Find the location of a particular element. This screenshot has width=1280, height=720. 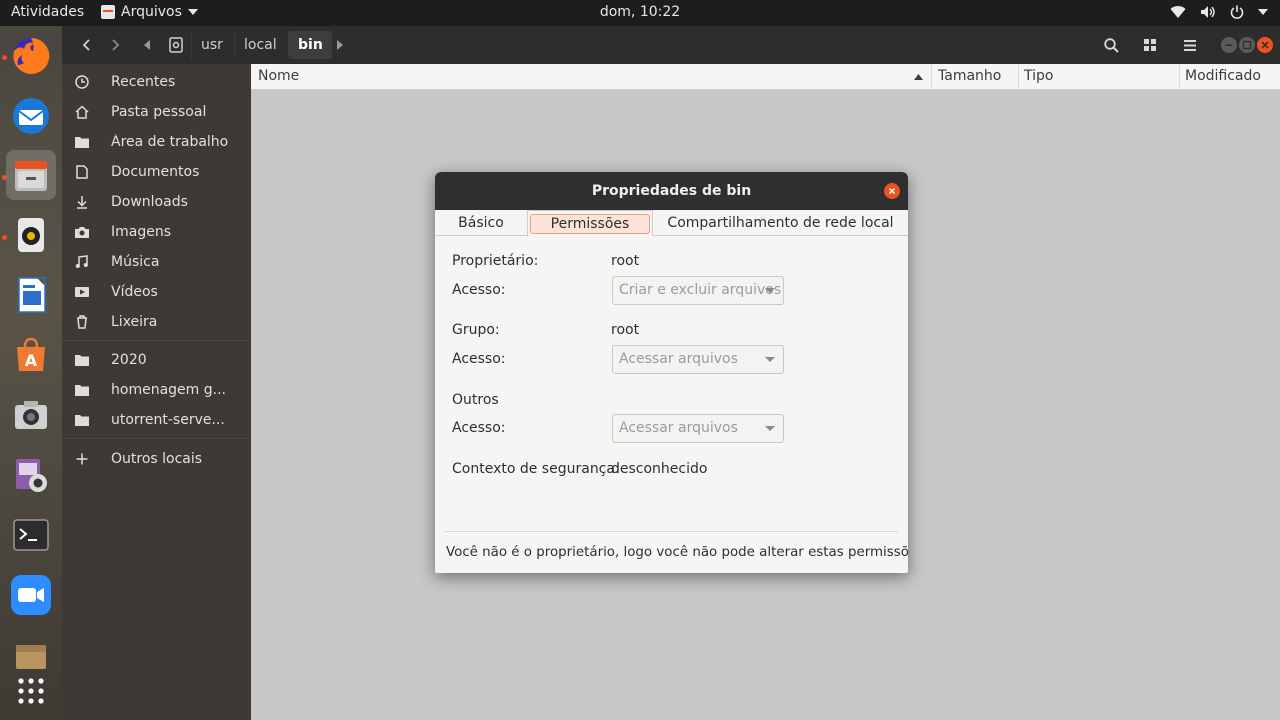

column-header-type: Tipo is located at coordinates (1038, 76).